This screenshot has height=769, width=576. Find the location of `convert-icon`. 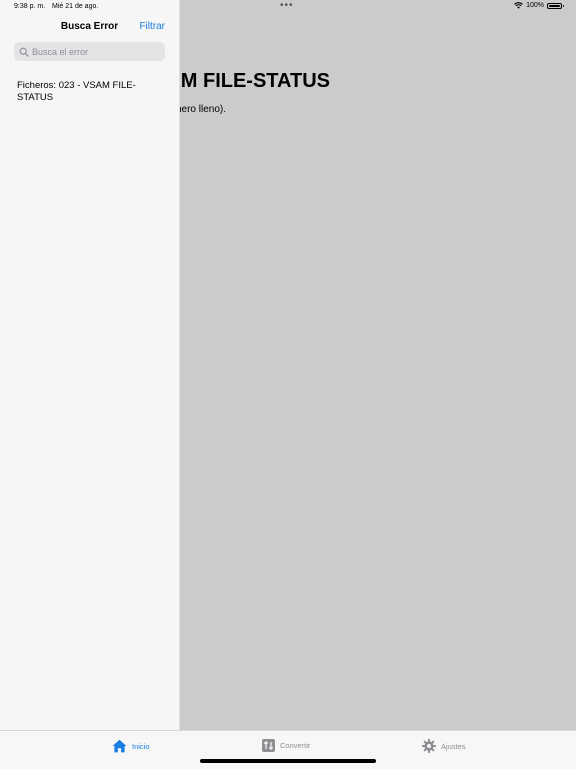

convert-icon is located at coordinates (268, 745).